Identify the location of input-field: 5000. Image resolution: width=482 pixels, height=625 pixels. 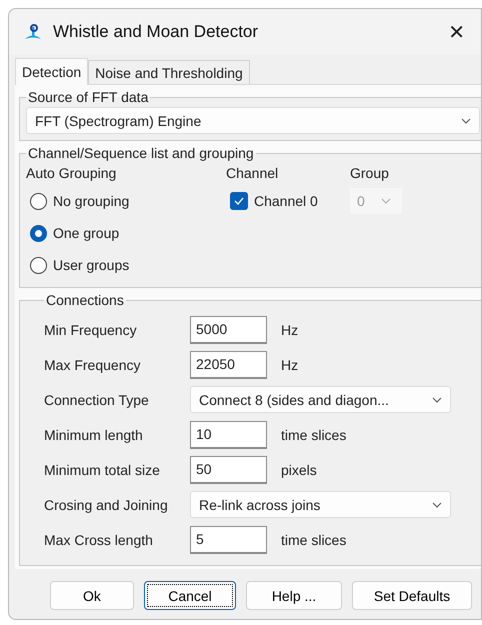
(228, 330).